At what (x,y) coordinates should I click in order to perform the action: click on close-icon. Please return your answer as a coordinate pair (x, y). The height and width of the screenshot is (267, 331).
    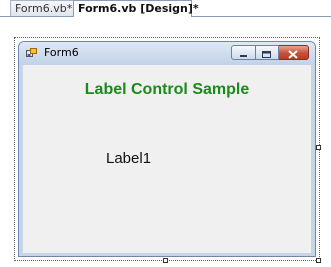
    Looking at the image, I should click on (293, 54).